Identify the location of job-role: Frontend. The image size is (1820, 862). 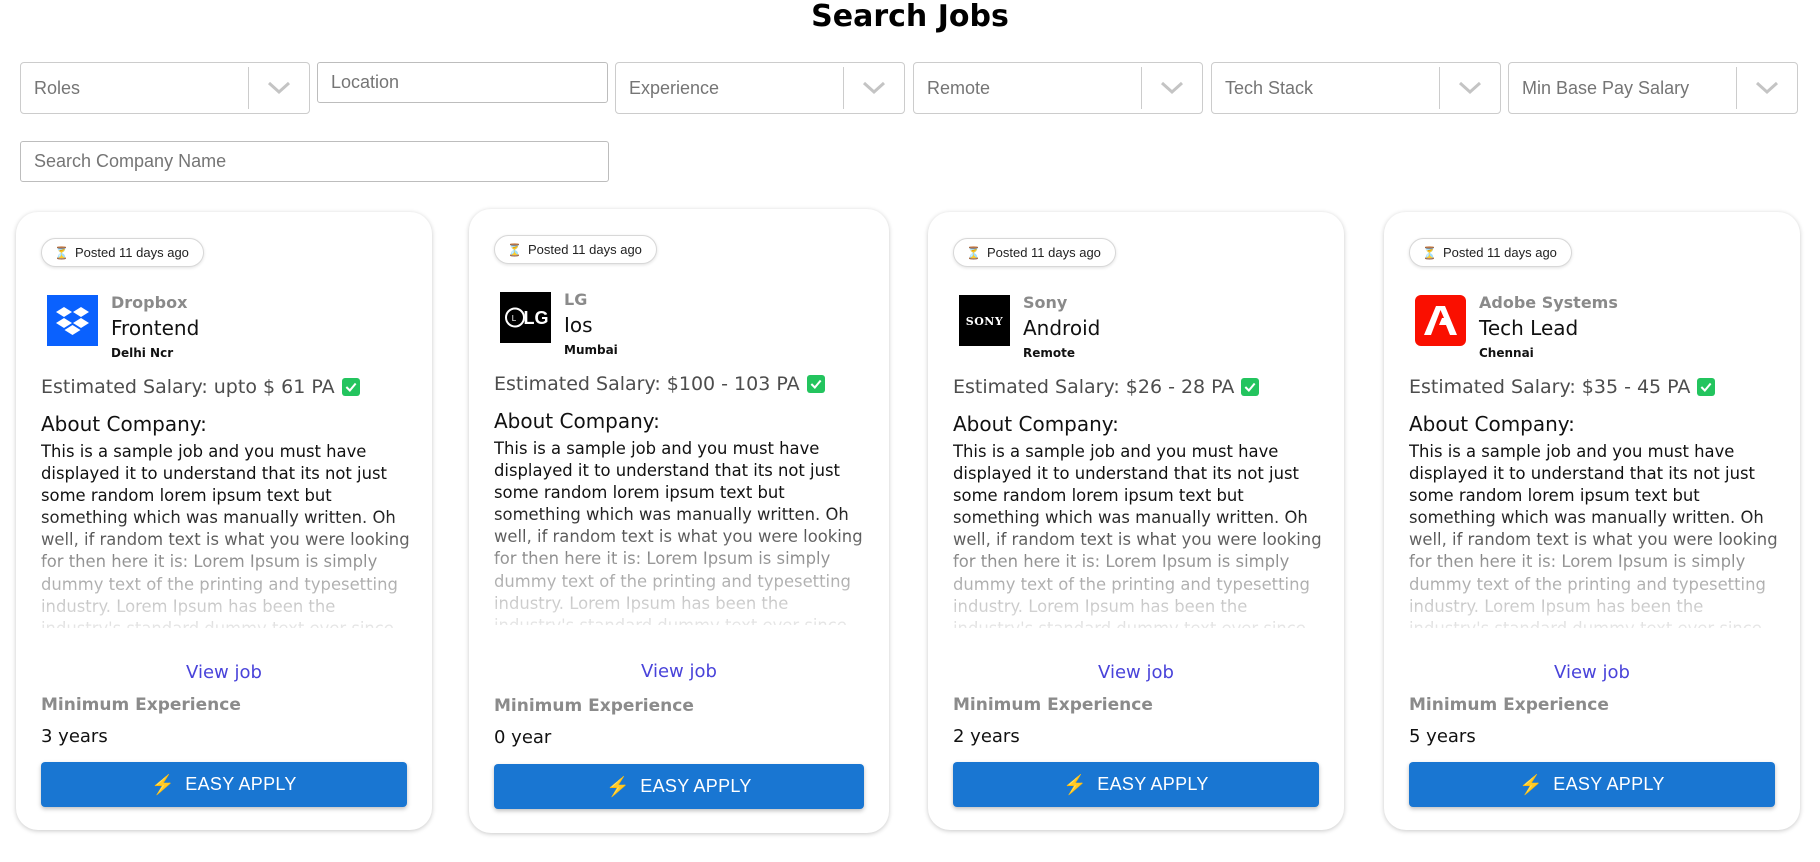
(155, 328).